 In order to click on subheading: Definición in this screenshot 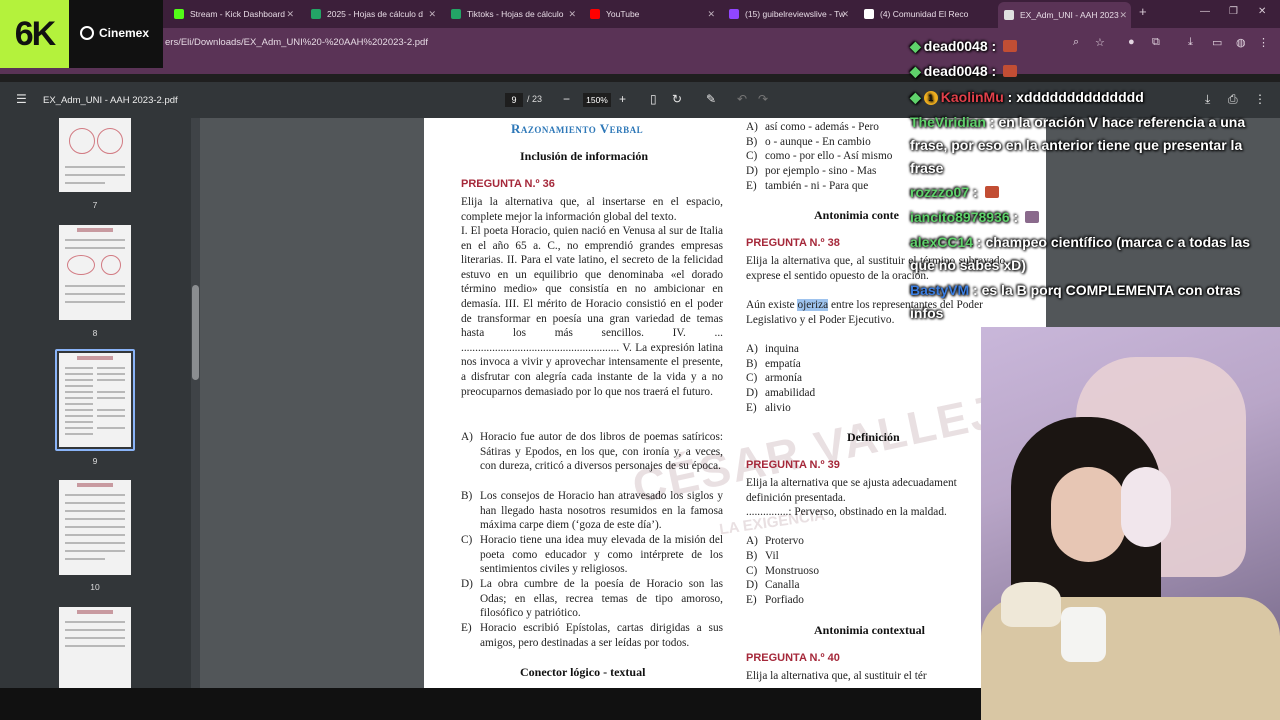, I will do `click(873, 437)`.